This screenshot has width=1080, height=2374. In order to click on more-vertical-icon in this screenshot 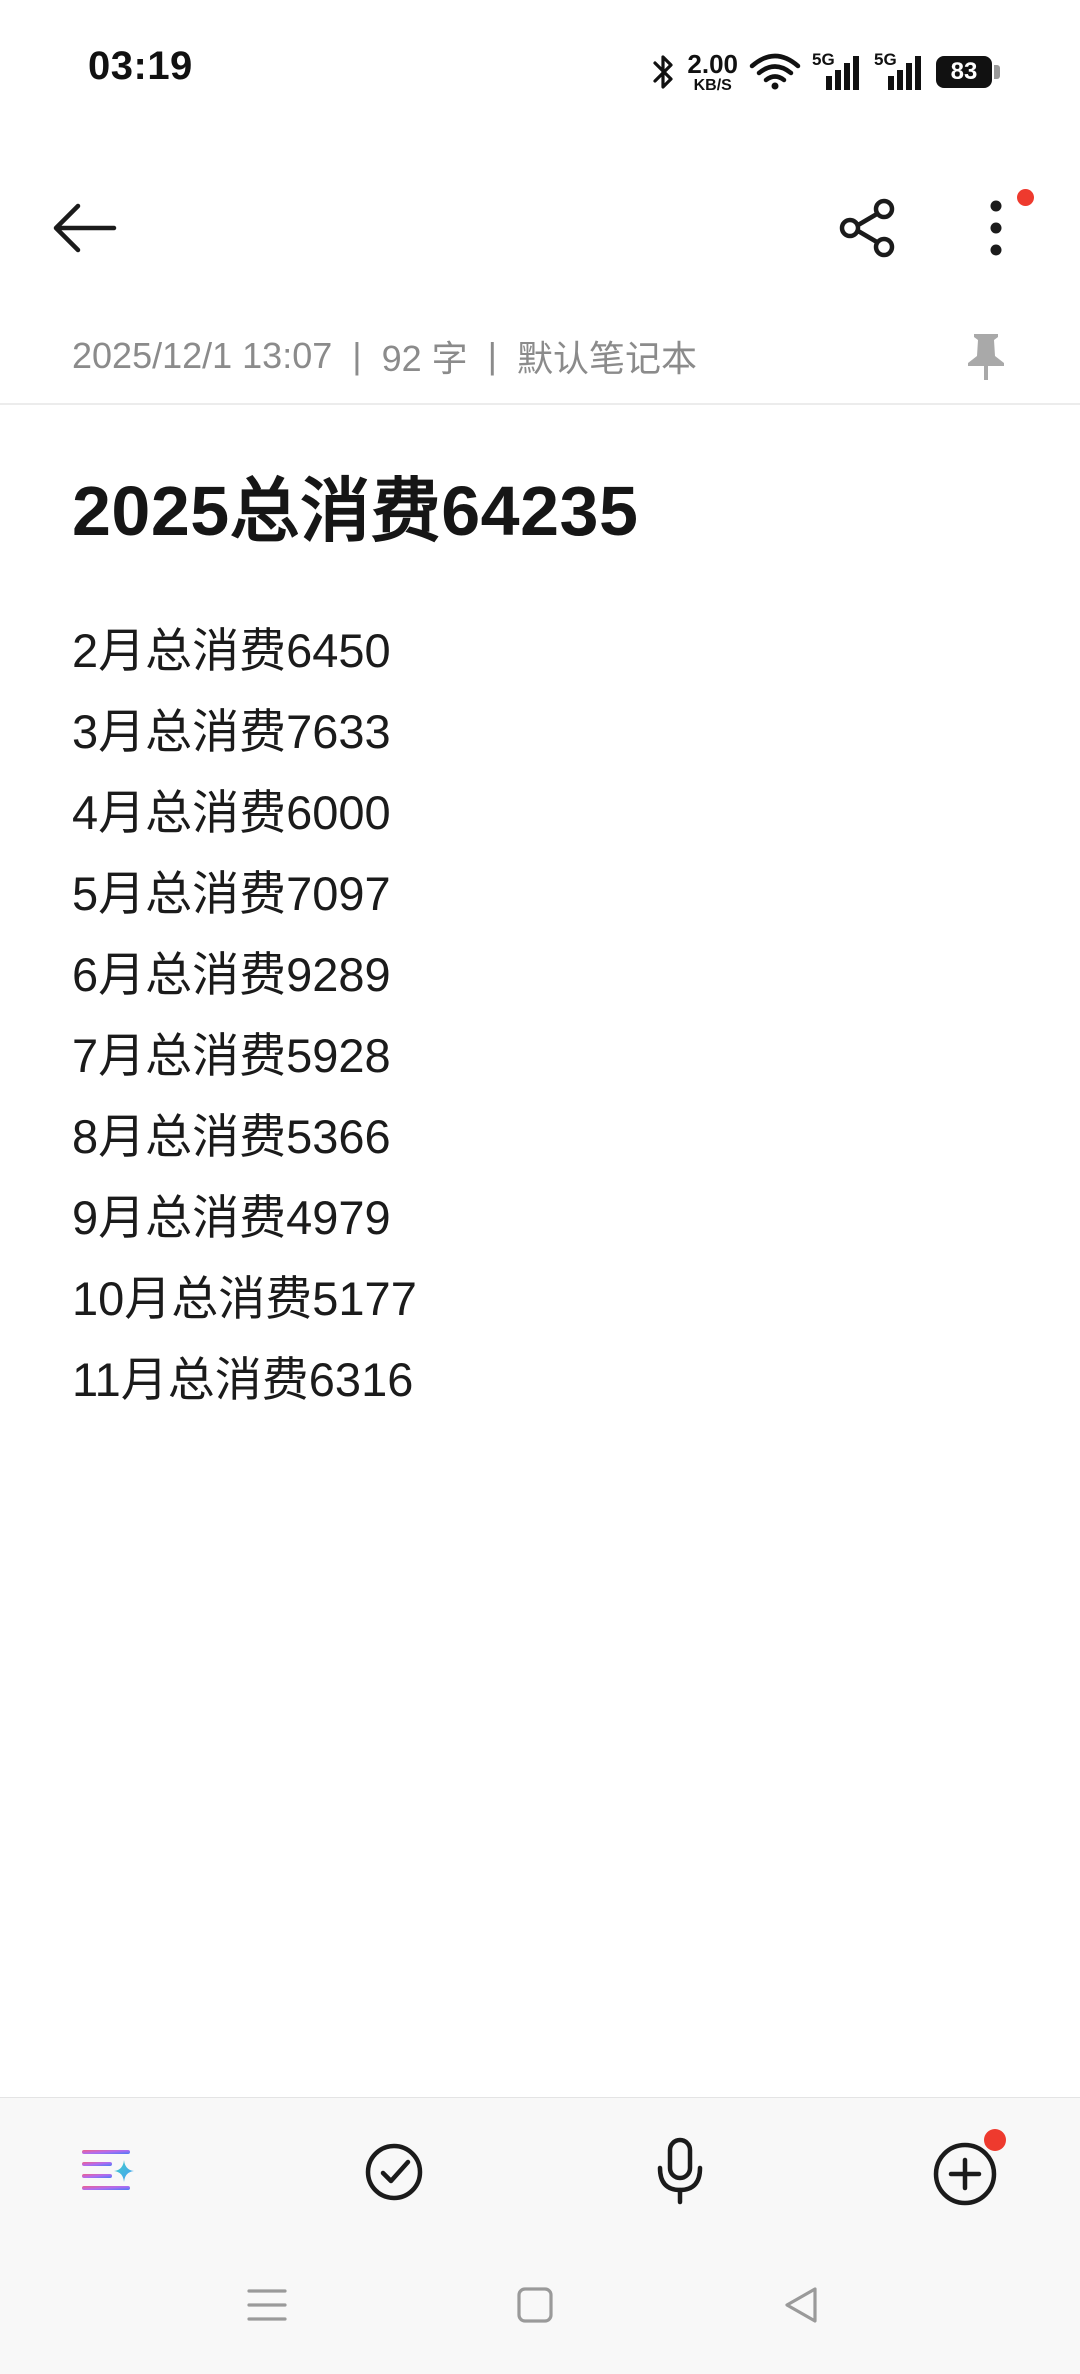, I will do `click(996, 228)`.